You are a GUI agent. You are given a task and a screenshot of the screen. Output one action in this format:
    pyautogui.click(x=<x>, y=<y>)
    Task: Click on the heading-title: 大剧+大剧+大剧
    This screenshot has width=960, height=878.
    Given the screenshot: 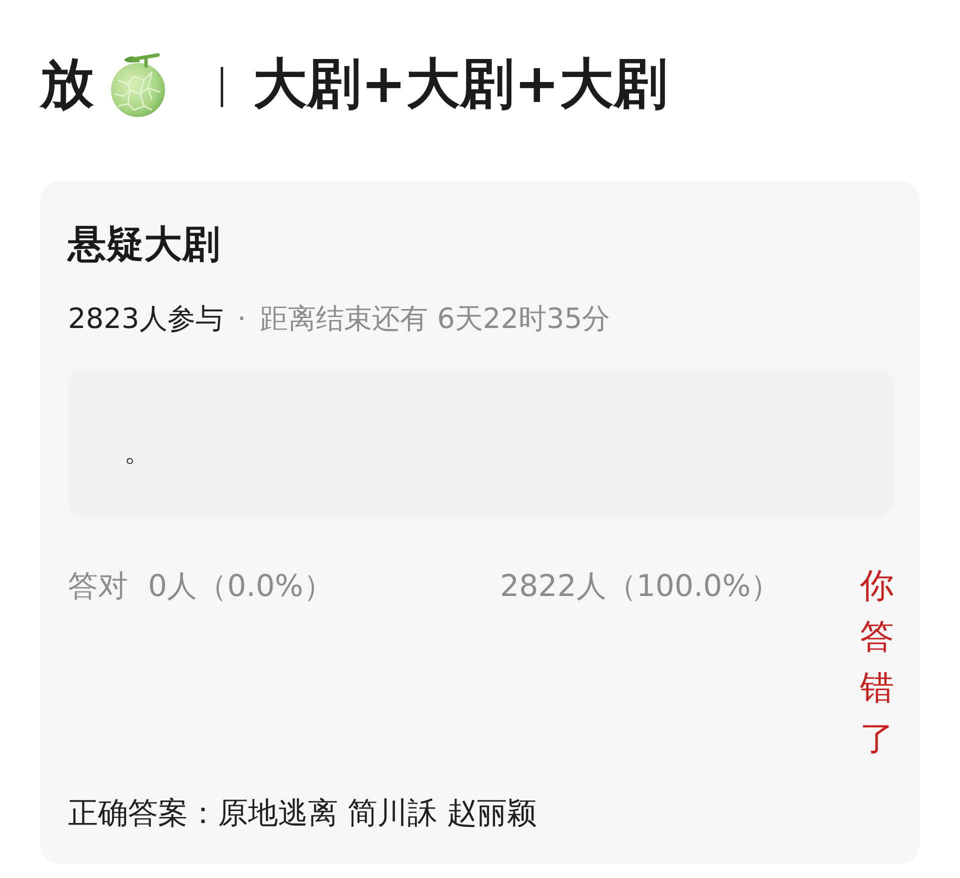 What is the action you would take?
    pyautogui.click(x=460, y=84)
    